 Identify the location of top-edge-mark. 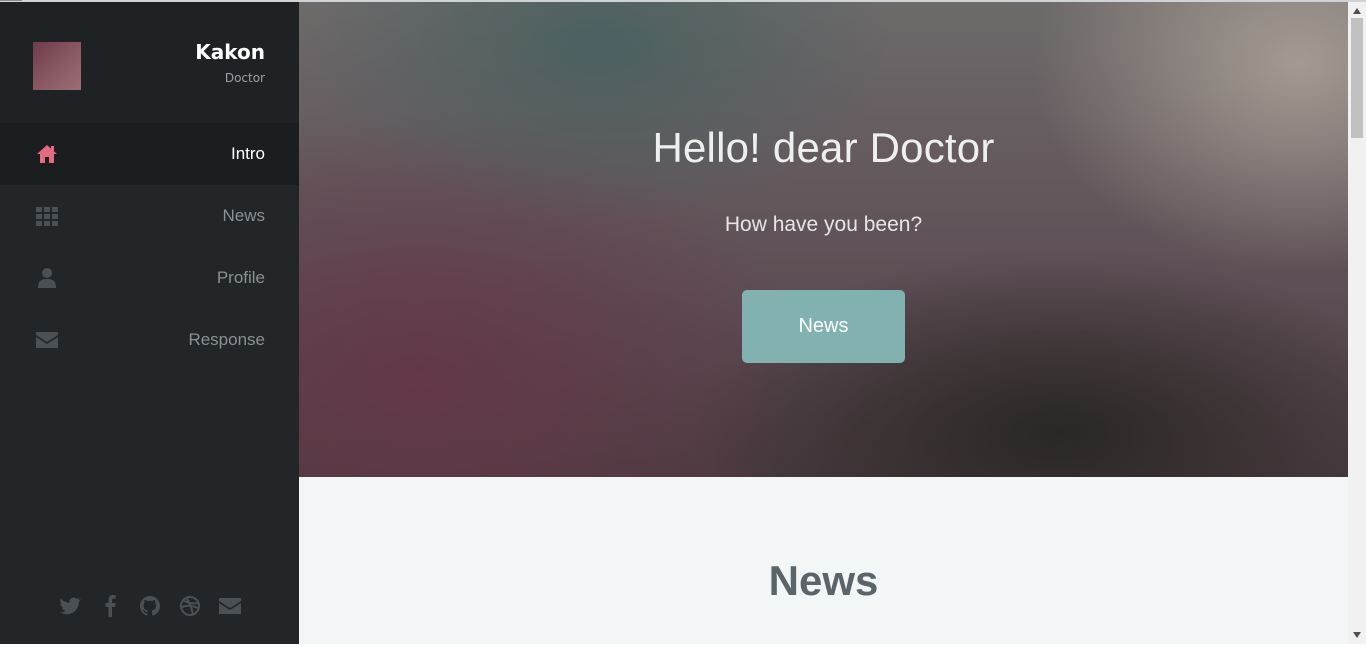
(11, 0).